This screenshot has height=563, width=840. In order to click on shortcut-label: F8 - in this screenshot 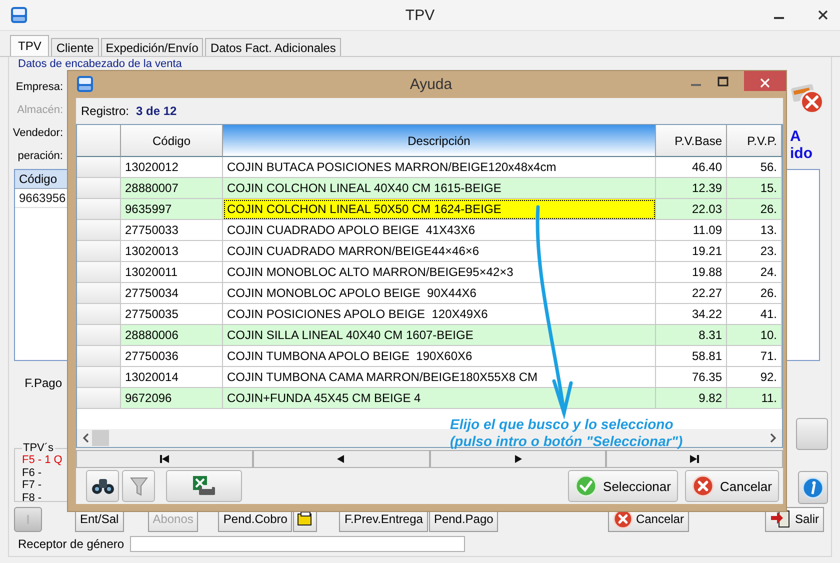, I will do `click(32, 498)`.